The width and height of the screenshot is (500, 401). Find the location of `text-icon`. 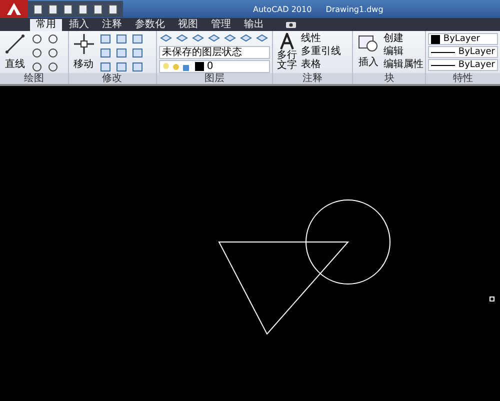

text-icon is located at coordinates (286, 41).